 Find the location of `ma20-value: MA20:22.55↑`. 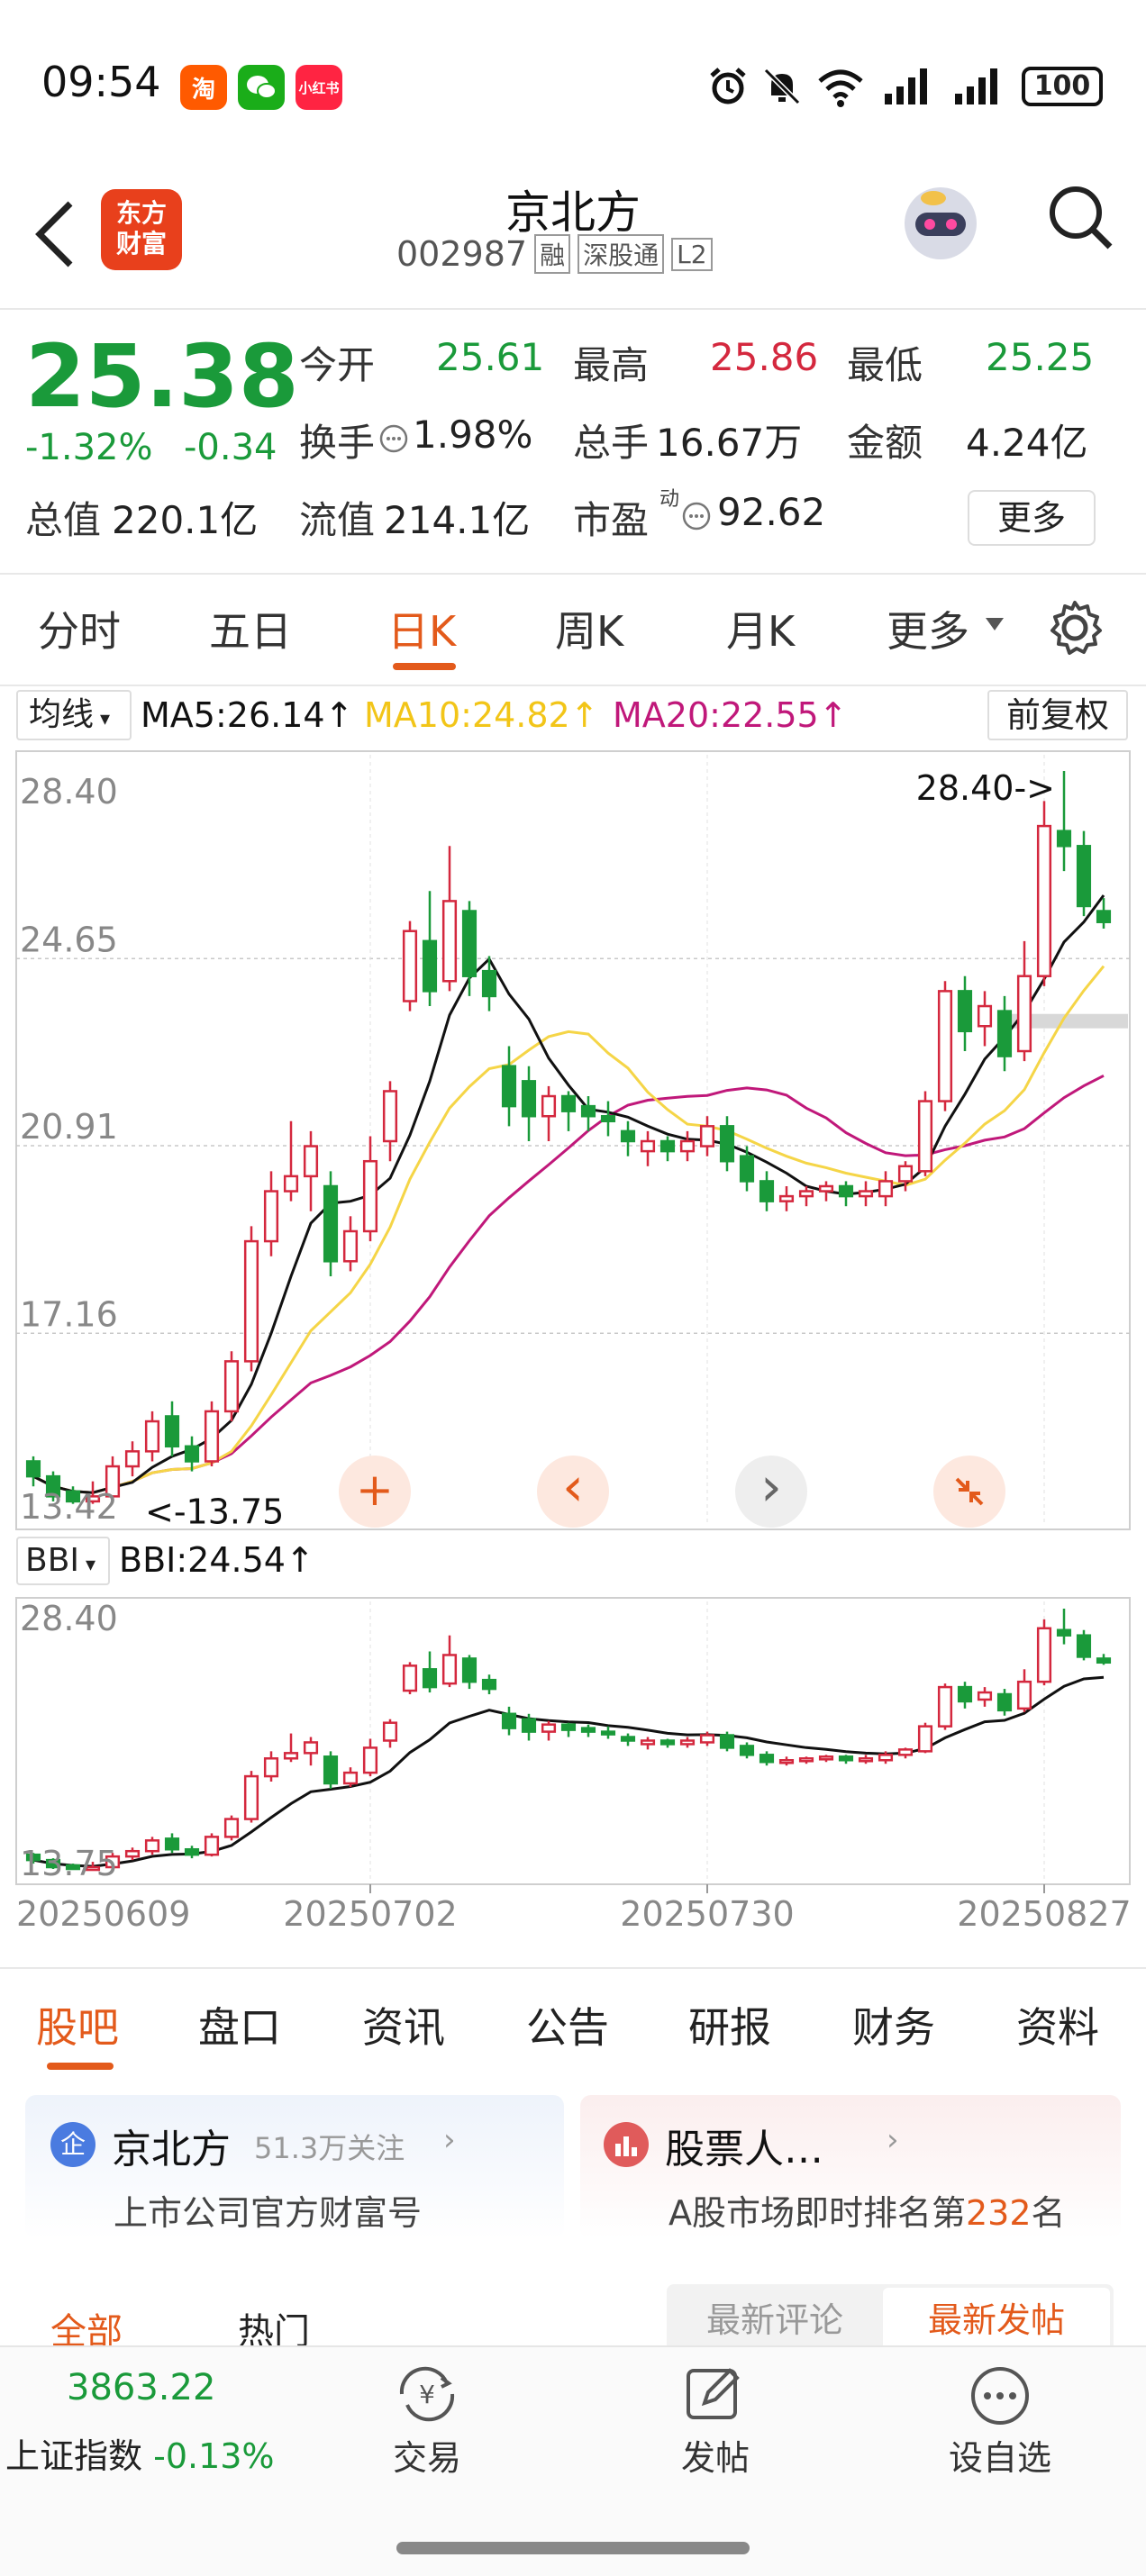

ma20-value: MA20:22.55↑ is located at coordinates (730, 715).